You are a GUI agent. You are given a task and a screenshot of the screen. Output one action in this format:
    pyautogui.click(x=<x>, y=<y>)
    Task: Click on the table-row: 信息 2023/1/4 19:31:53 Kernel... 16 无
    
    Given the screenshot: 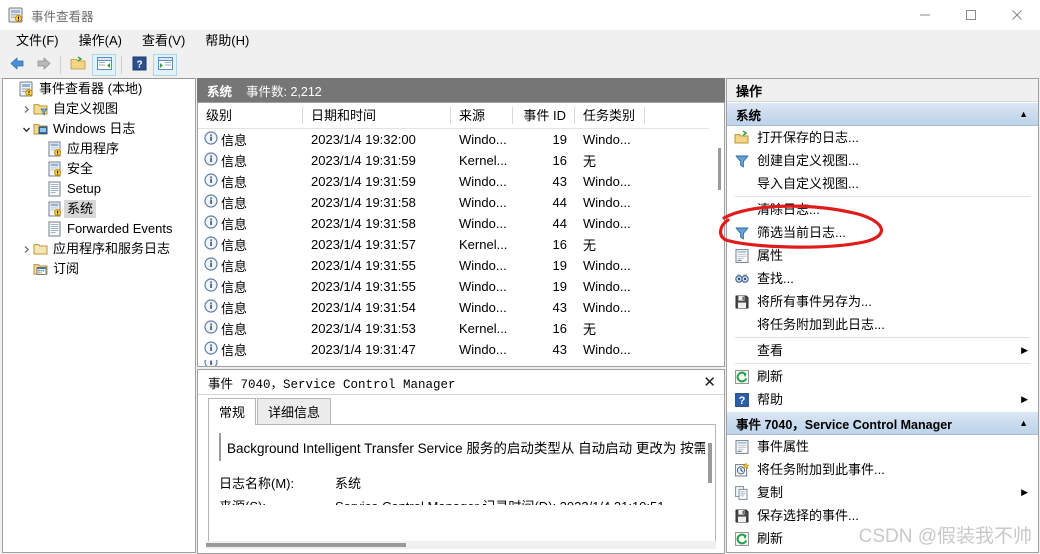 What is the action you would take?
    pyautogui.click(x=461, y=328)
    